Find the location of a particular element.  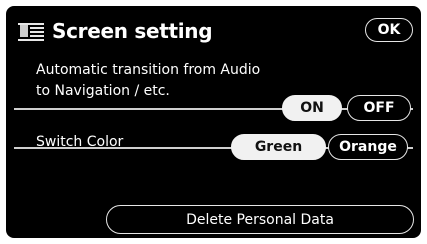

transition-off-button: OFF is located at coordinates (379, 108).